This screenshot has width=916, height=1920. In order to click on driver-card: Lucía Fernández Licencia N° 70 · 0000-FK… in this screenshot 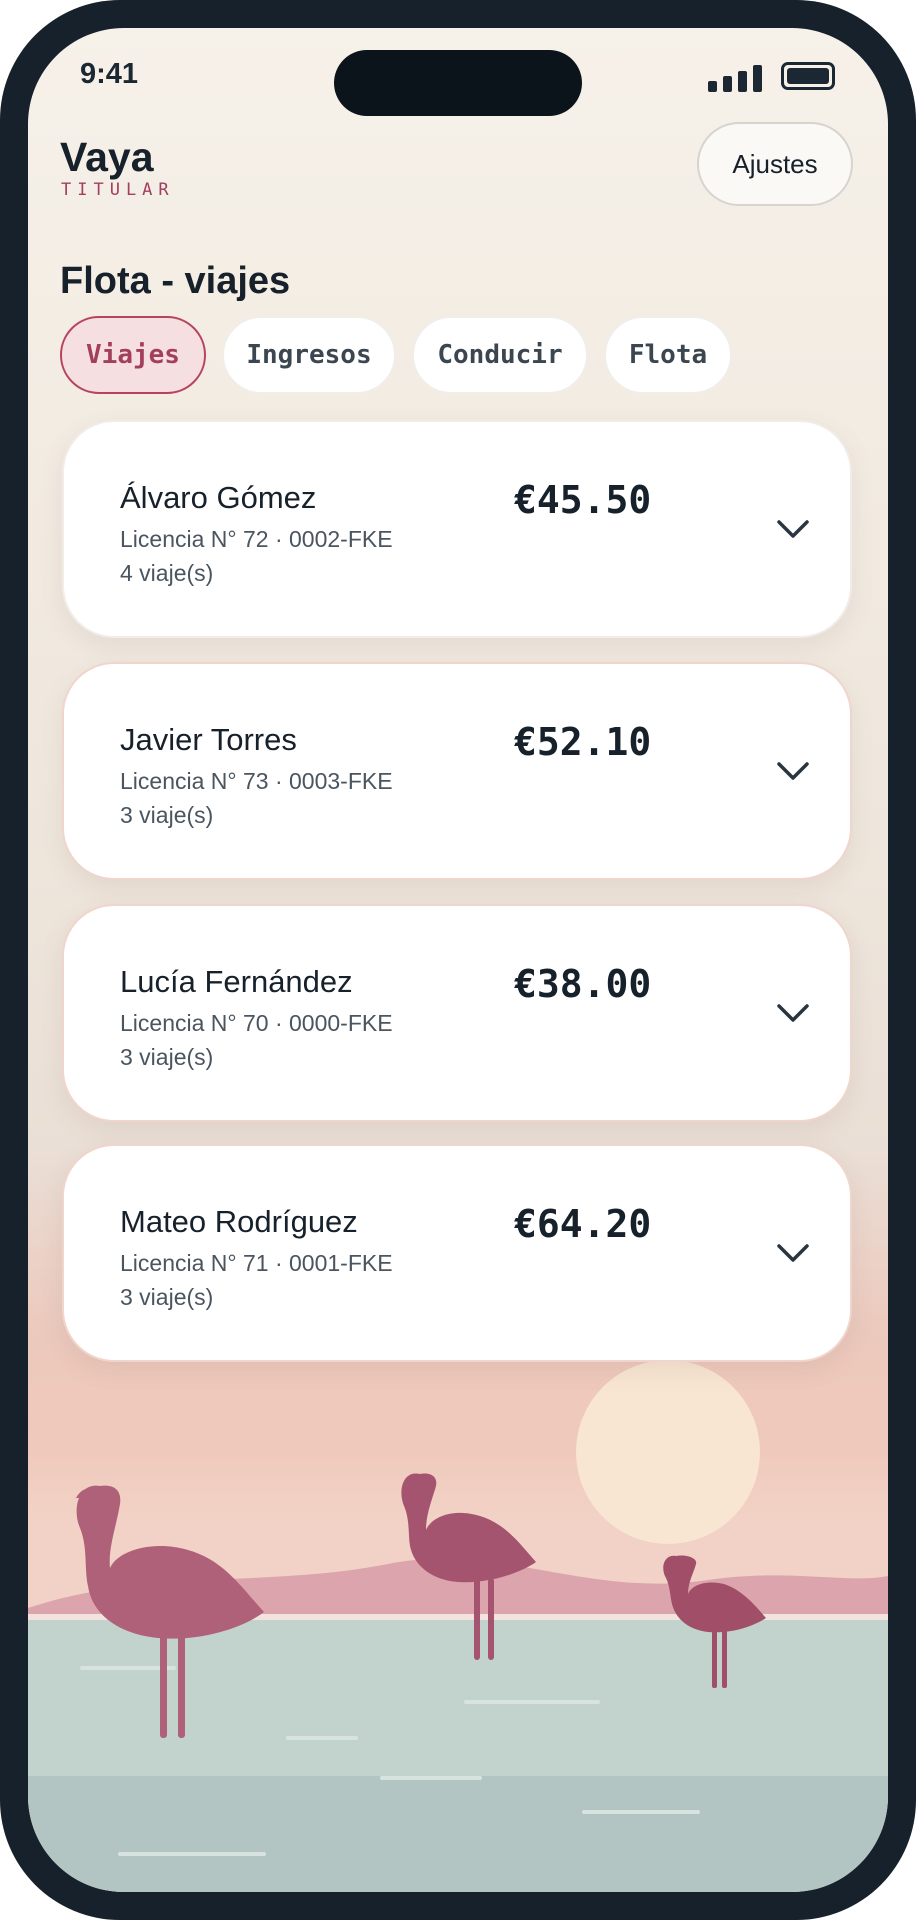, I will do `click(457, 1013)`.